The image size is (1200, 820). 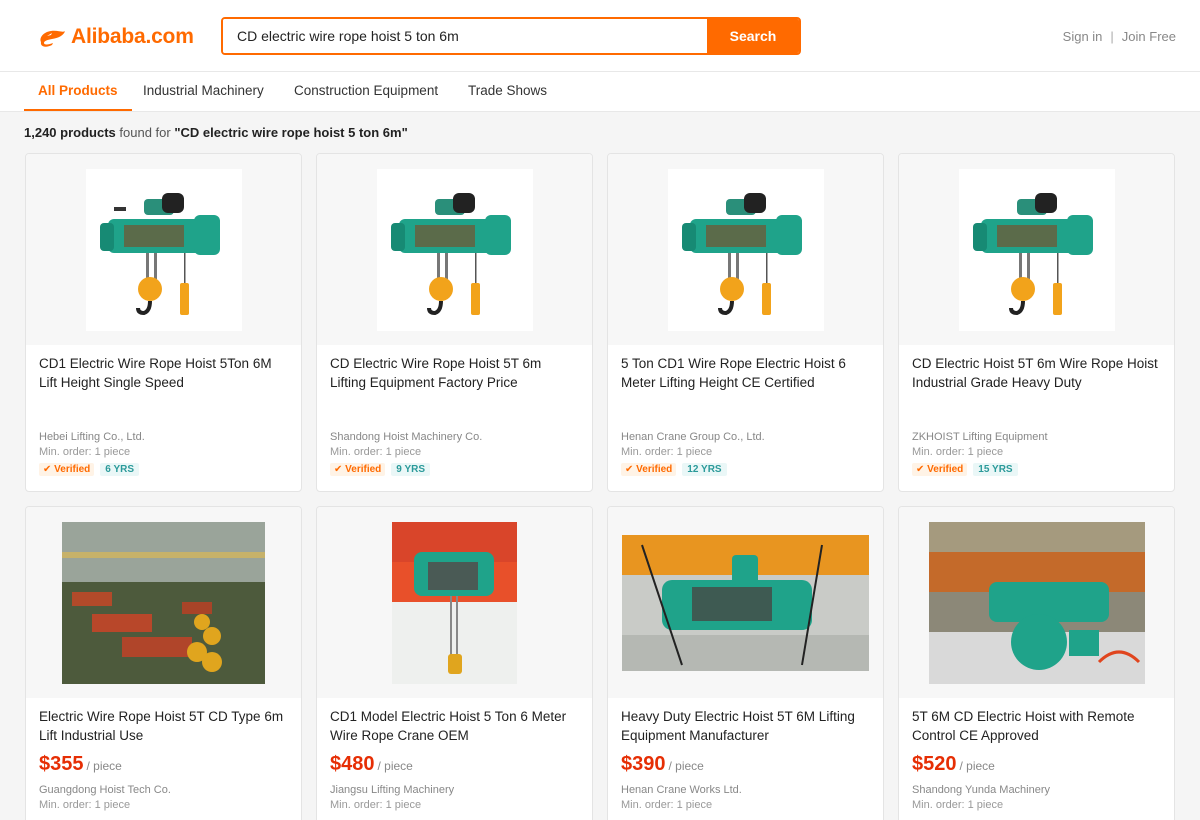 What do you see at coordinates (934, 764) in the screenshot?
I see `price-value: $520` at bounding box center [934, 764].